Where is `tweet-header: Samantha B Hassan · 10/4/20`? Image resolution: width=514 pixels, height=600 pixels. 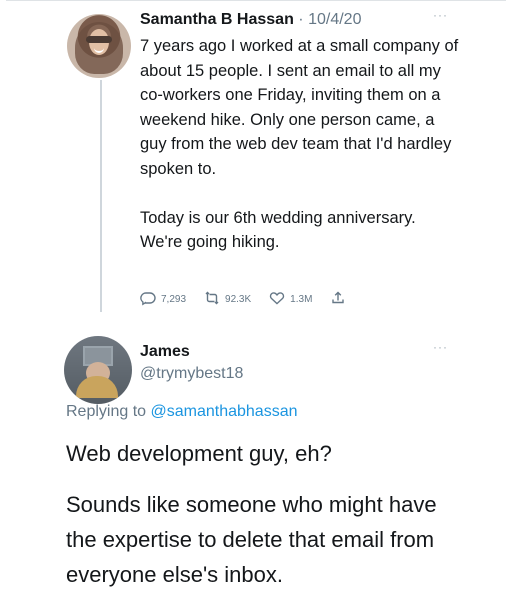
tweet-header: Samantha B Hassan · 10/4/20 is located at coordinates (250, 20).